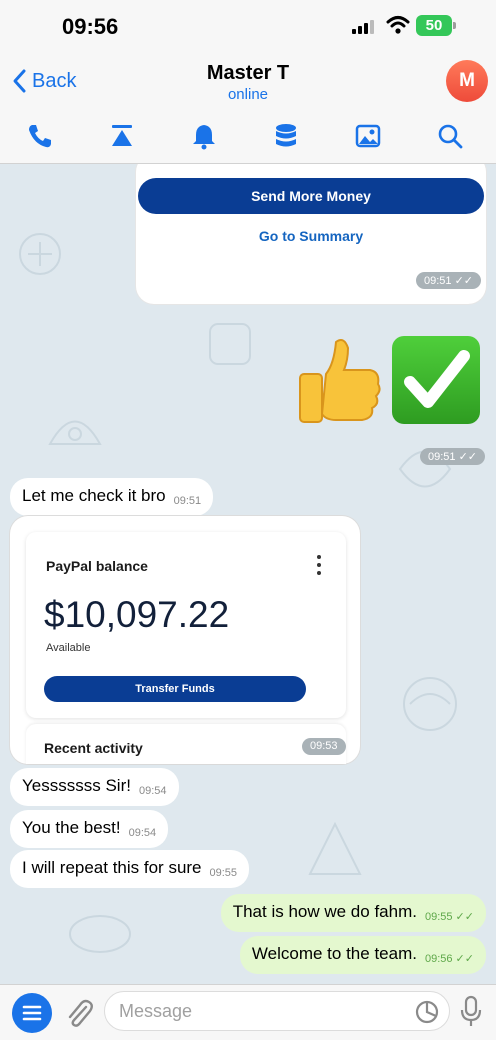 The image size is (496, 1040). What do you see at coordinates (248, 94) in the screenshot?
I see `contact-status: online` at bounding box center [248, 94].